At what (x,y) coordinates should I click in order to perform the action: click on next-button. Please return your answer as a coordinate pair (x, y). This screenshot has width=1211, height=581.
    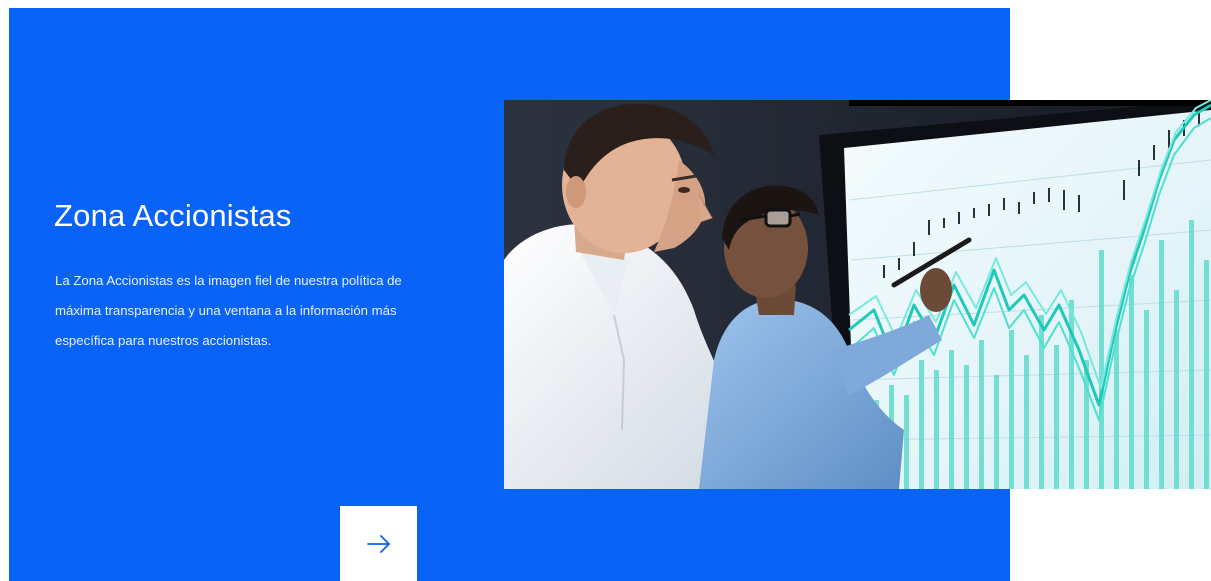
    Looking at the image, I should click on (378, 543).